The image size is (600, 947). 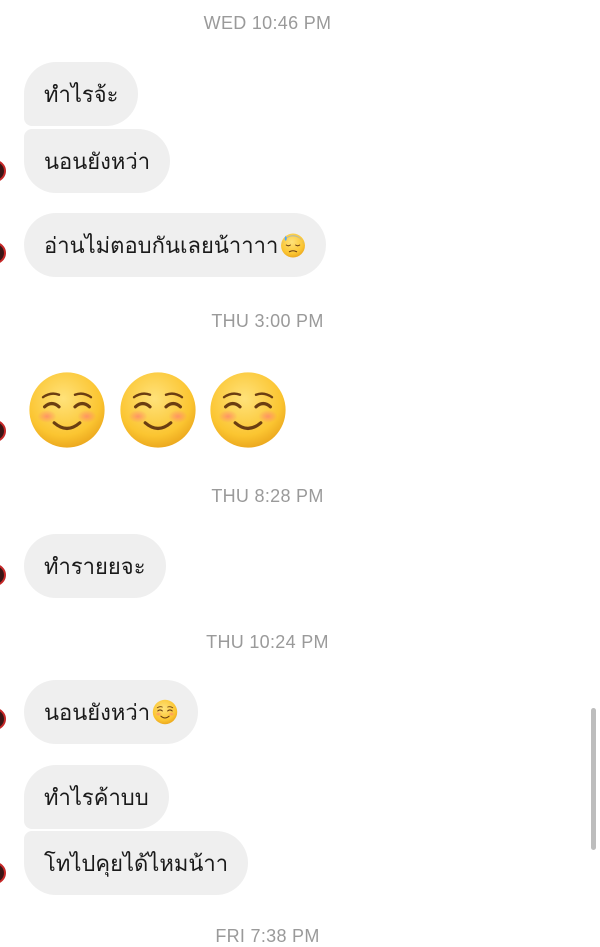 What do you see at coordinates (293, 245) in the screenshot?
I see `downcast-face-with-sweat-icon` at bounding box center [293, 245].